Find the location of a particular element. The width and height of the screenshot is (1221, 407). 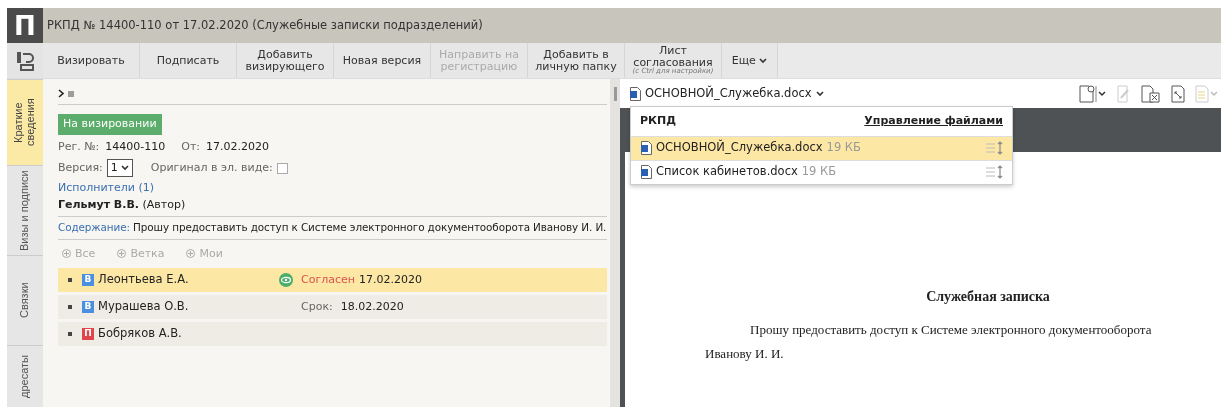

deadline-label: Срок: is located at coordinates (317, 306).